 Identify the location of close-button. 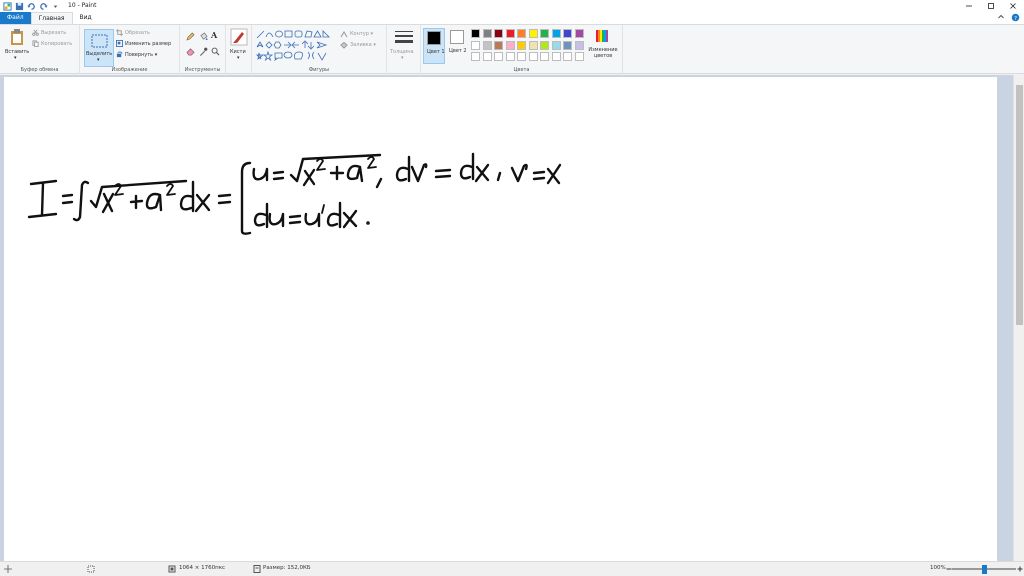
(1013, 6).